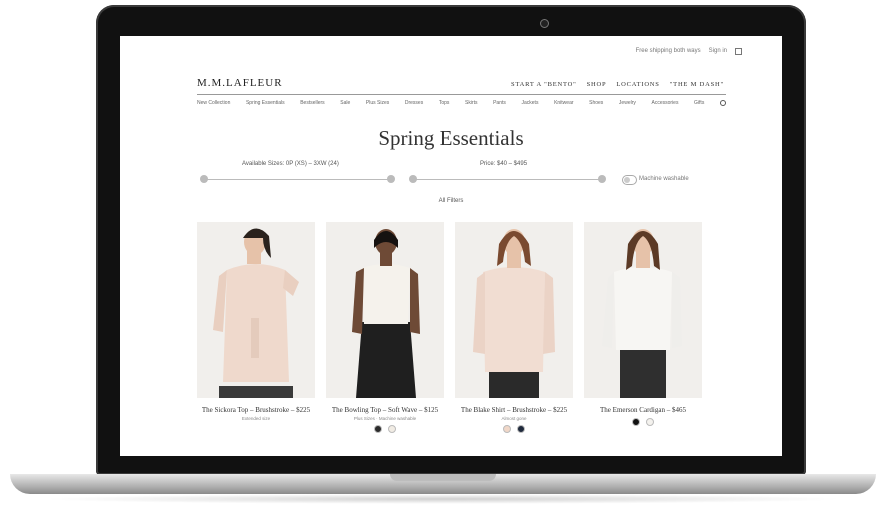  I want to click on washable-toggle, so click(629, 180).